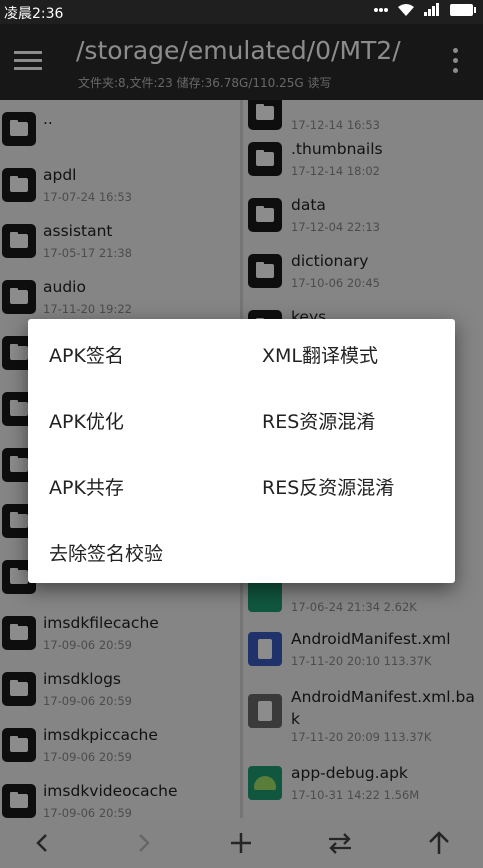 Image resolution: width=483 pixels, height=868 pixels. I want to click on status-time: 凌晨2:36, so click(34, 14).